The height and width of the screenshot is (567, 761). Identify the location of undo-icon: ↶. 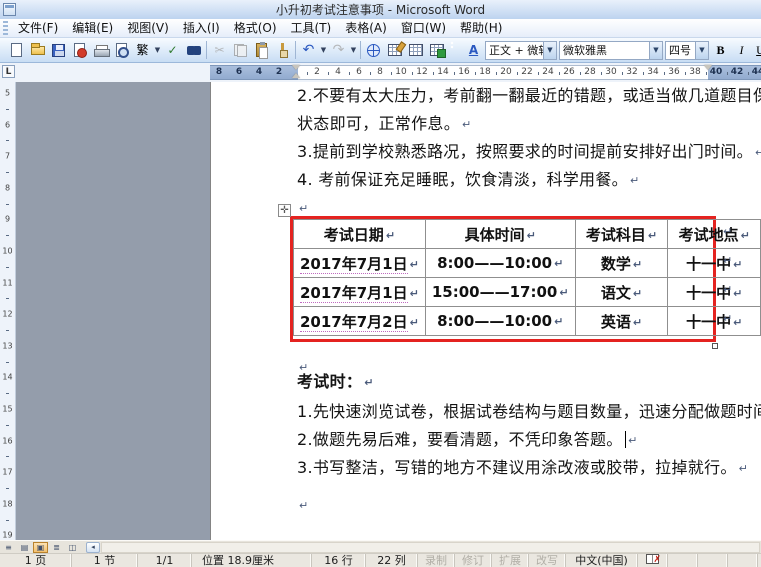
(309, 50).